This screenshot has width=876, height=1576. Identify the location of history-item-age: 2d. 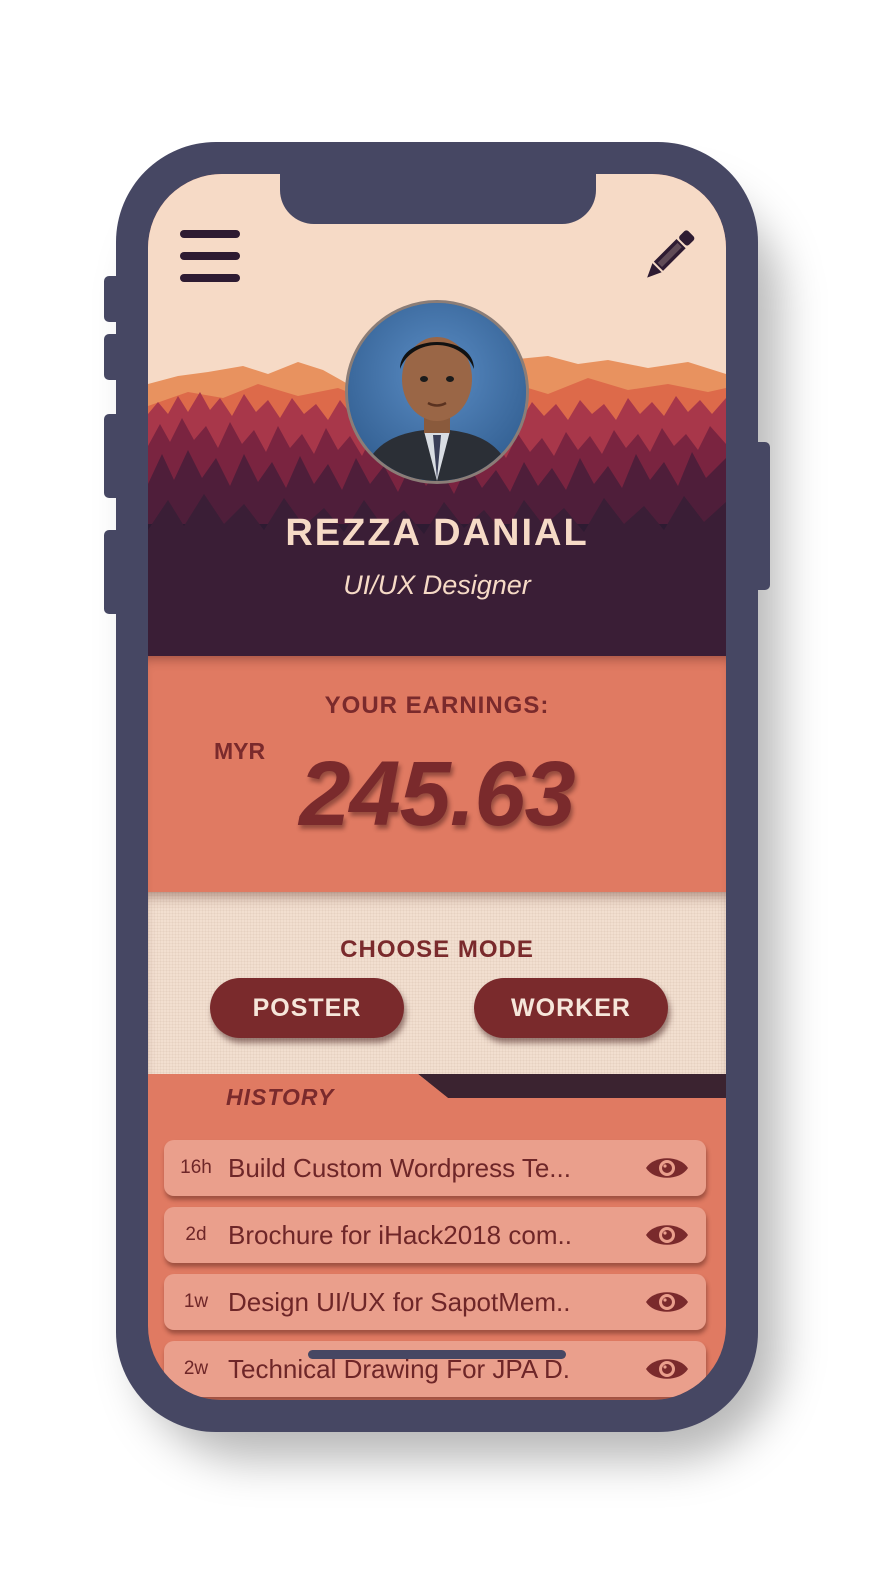
(196, 1234).